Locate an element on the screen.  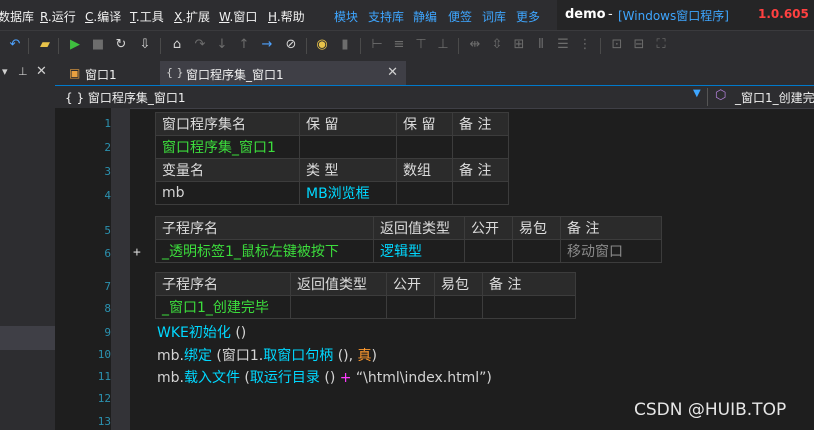
assembly-selector: { } 窗口程序集_窗口1 is located at coordinates (125, 97).